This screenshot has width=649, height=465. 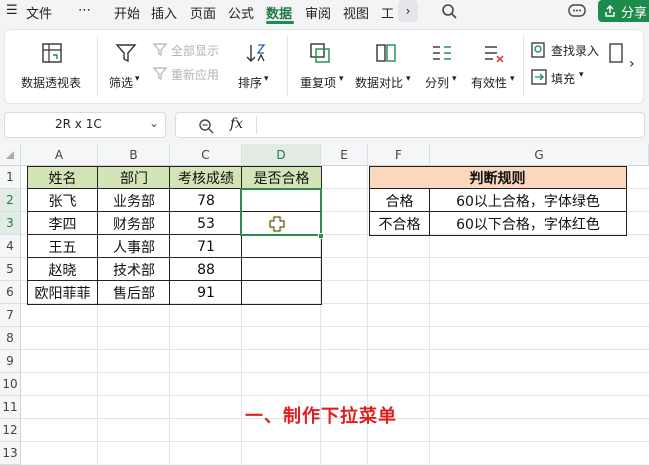 I want to click on row-header-8: 8, so click(x=10, y=338).